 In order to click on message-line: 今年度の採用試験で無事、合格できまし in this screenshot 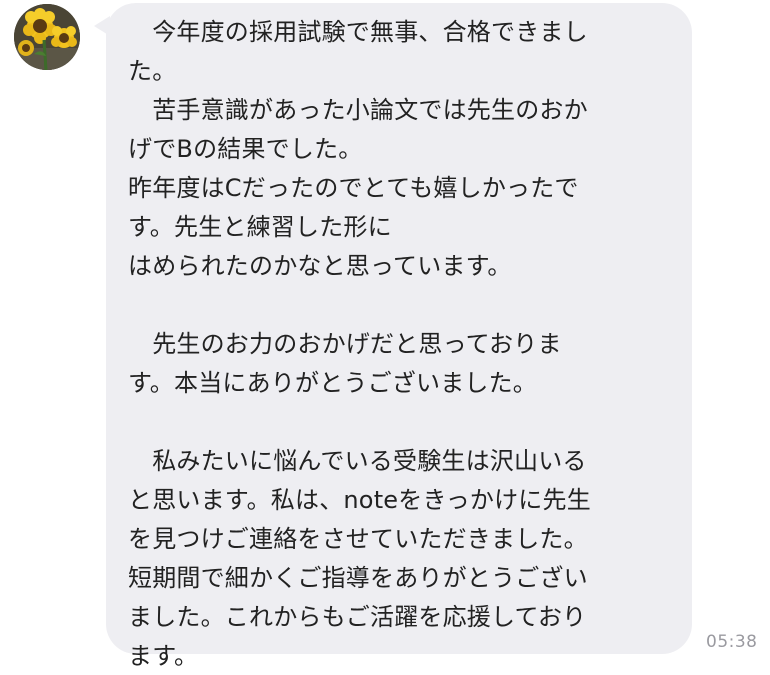, I will do `click(358, 32)`.